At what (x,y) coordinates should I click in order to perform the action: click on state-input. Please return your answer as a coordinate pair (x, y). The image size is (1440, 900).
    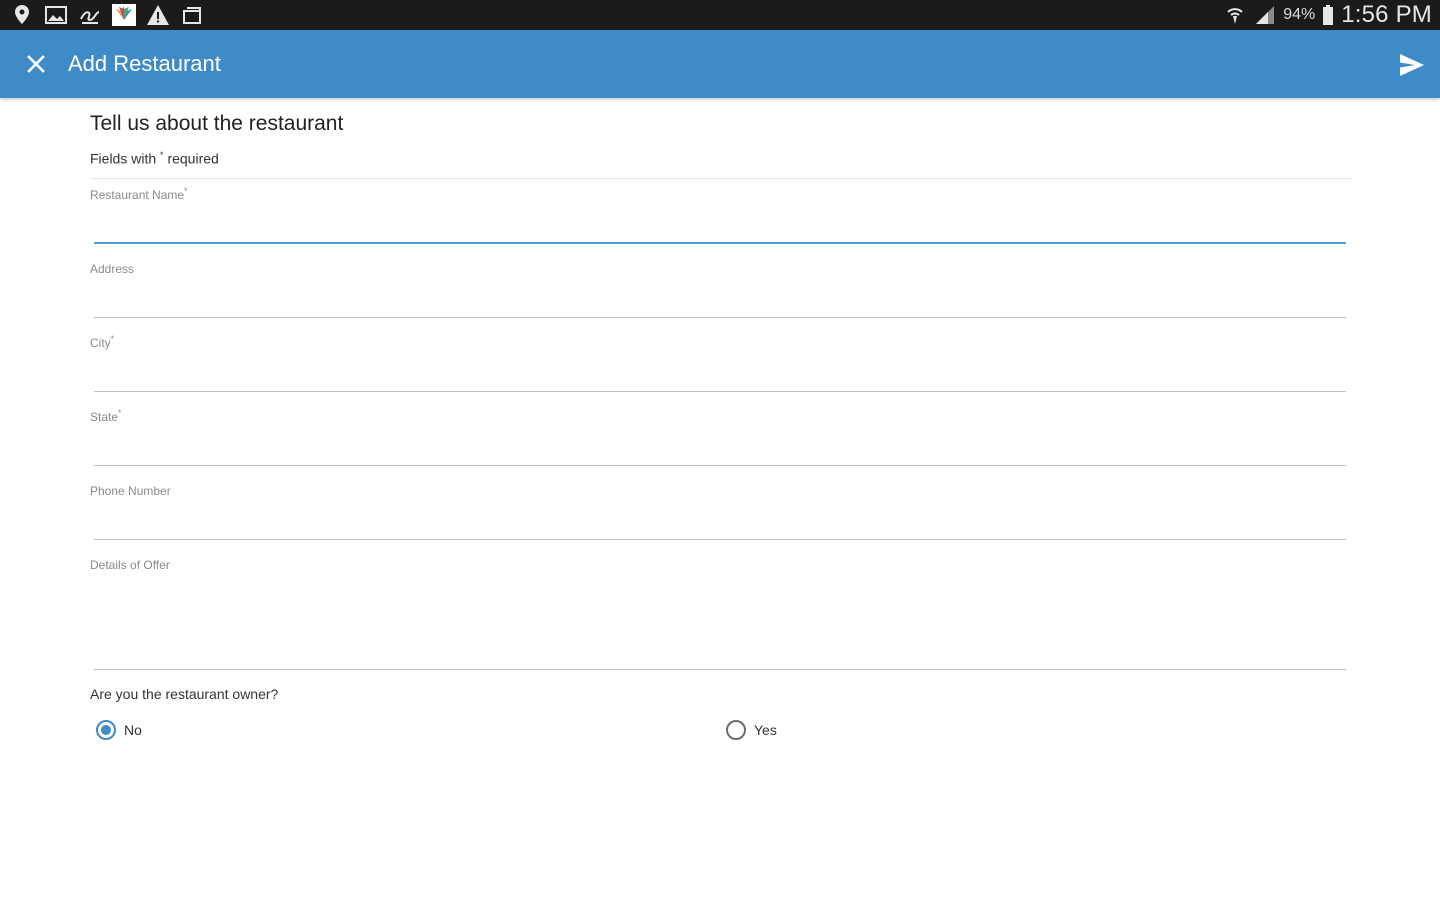
    Looking at the image, I should click on (720, 449).